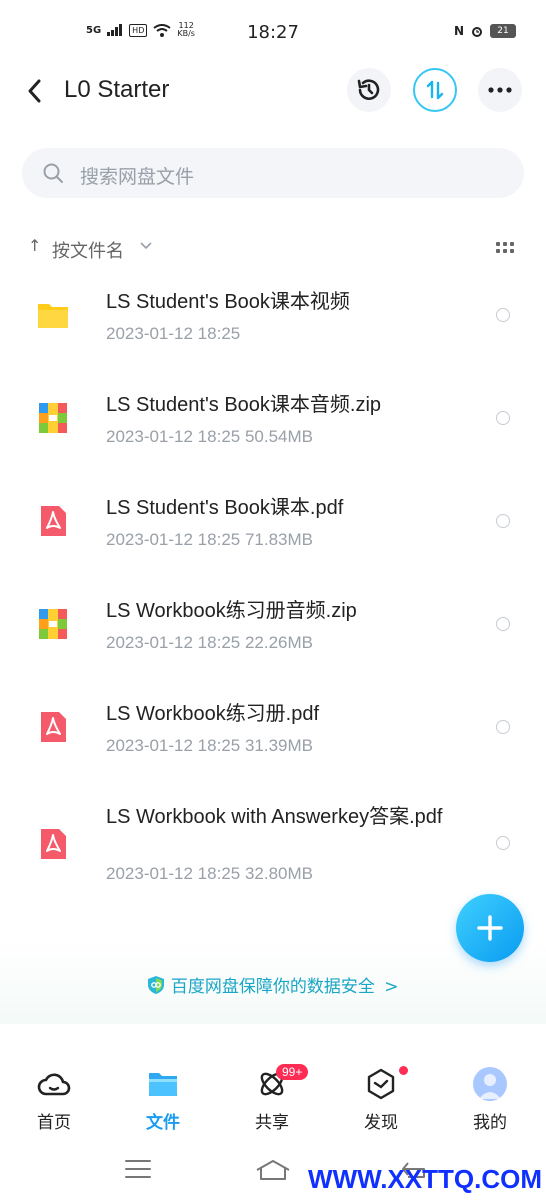  I want to click on notification-dot, so click(403, 1070).